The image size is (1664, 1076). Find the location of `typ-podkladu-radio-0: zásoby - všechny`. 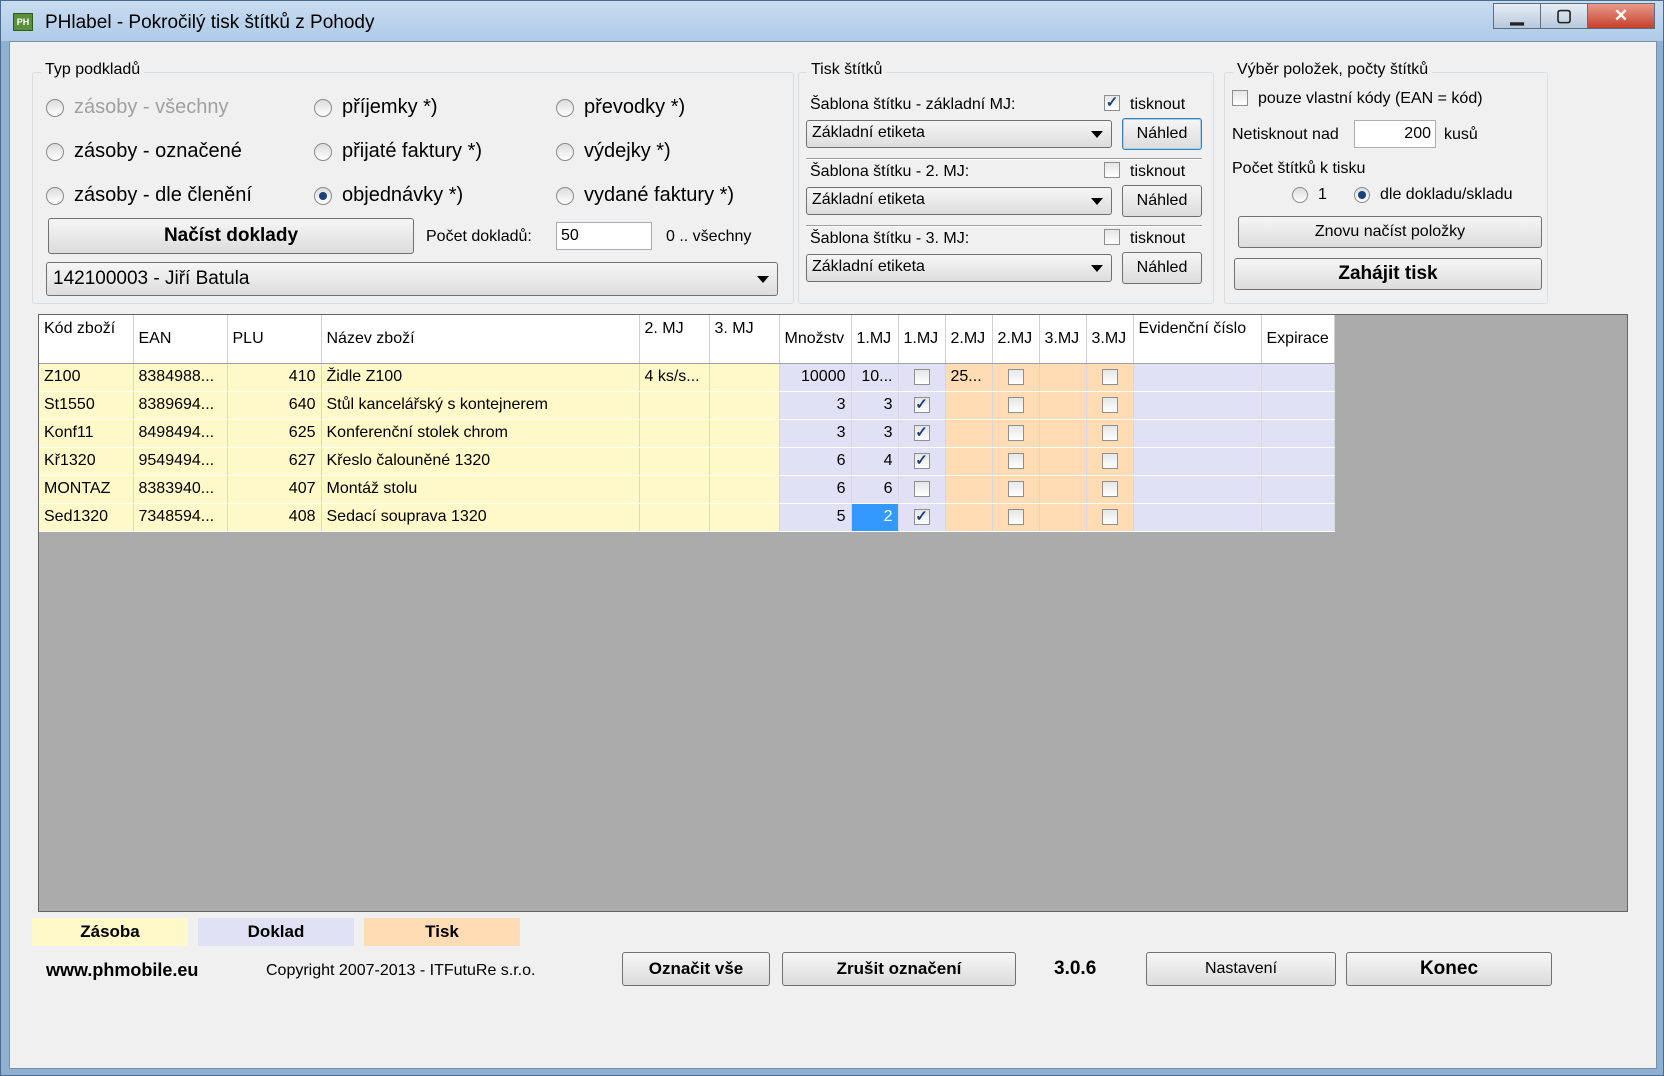

typ-podkladu-radio-0: zásoby - všechny is located at coordinates (137, 107).